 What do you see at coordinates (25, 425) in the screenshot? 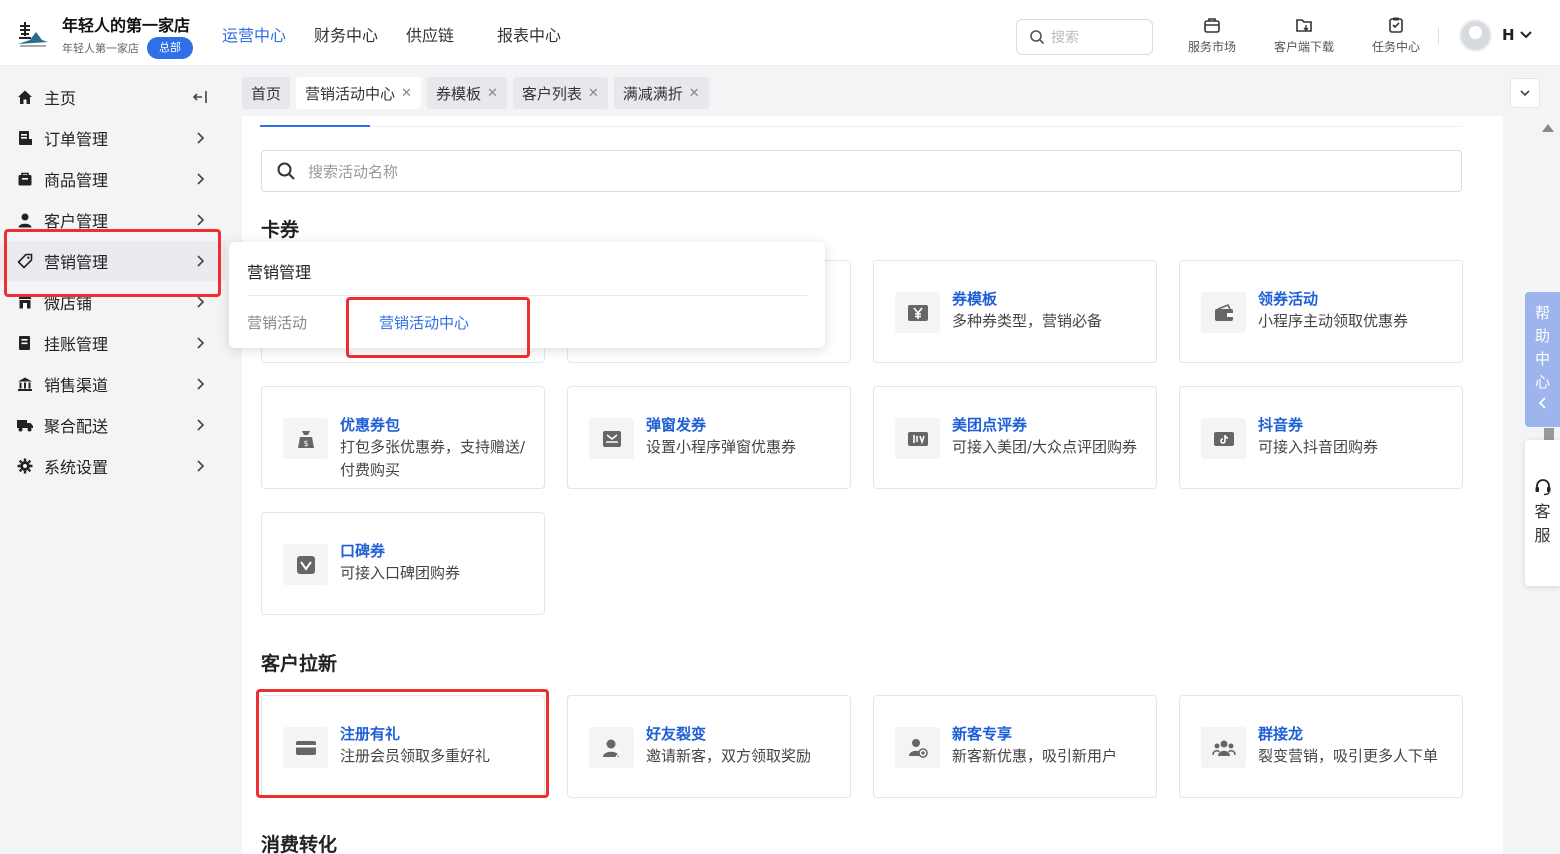
I see `truck-icon` at bounding box center [25, 425].